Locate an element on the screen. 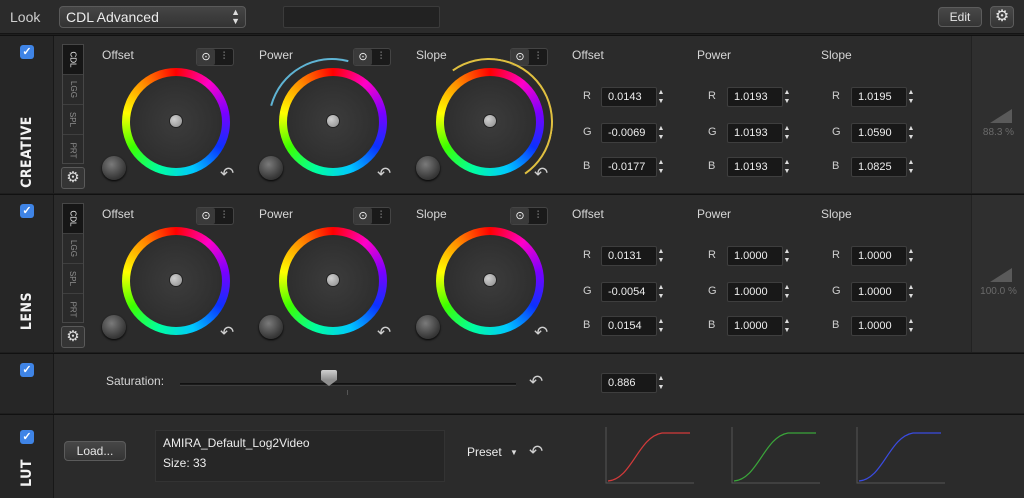 The width and height of the screenshot is (1024, 498). offset-field: 0.0154 is located at coordinates (629, 326).